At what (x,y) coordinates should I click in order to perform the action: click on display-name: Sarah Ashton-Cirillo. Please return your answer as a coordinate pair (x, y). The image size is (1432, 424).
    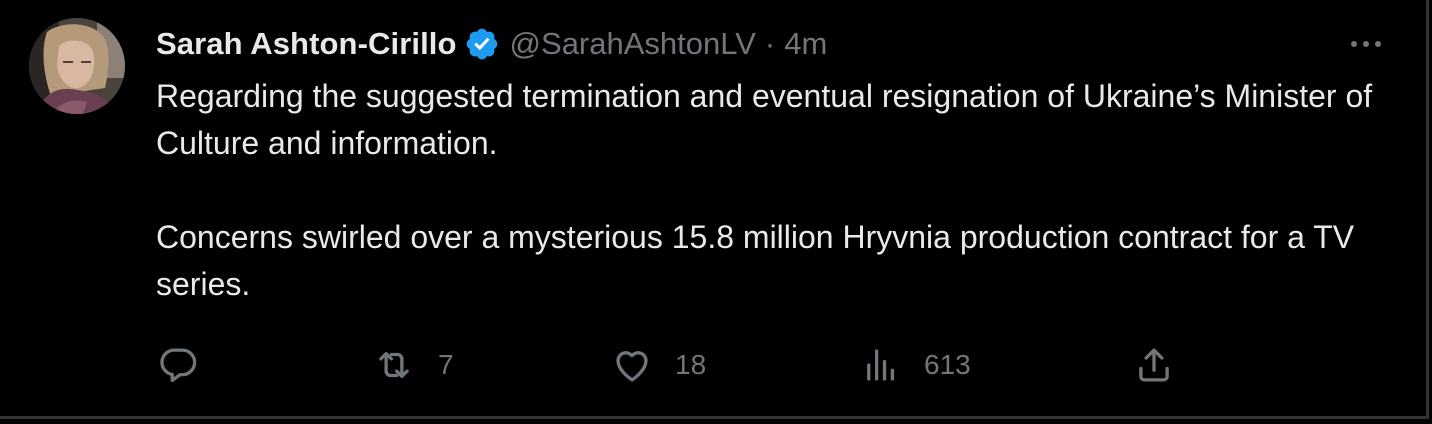
    Looking at the image, I should click on (306, 44).